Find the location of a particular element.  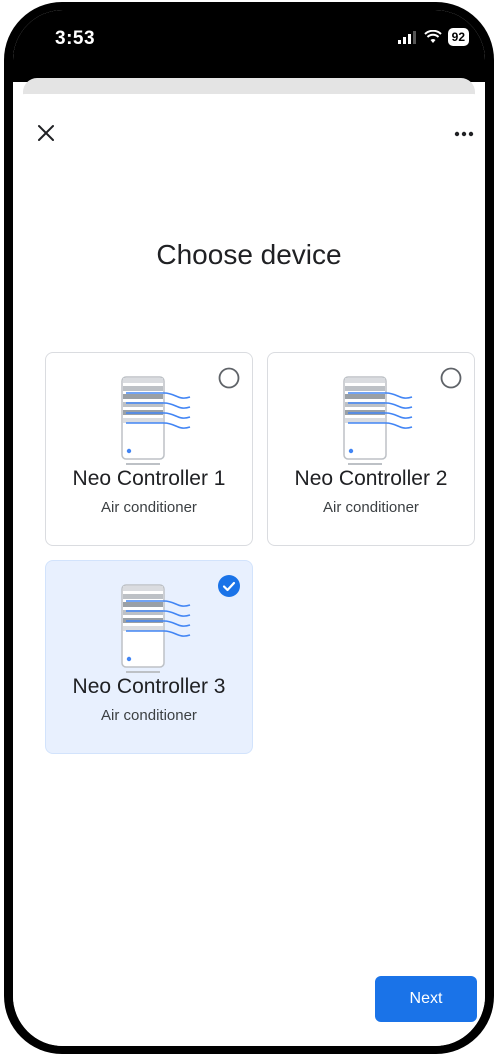

device-name: Neo Controller 3 is located at coordinates (149, 686).